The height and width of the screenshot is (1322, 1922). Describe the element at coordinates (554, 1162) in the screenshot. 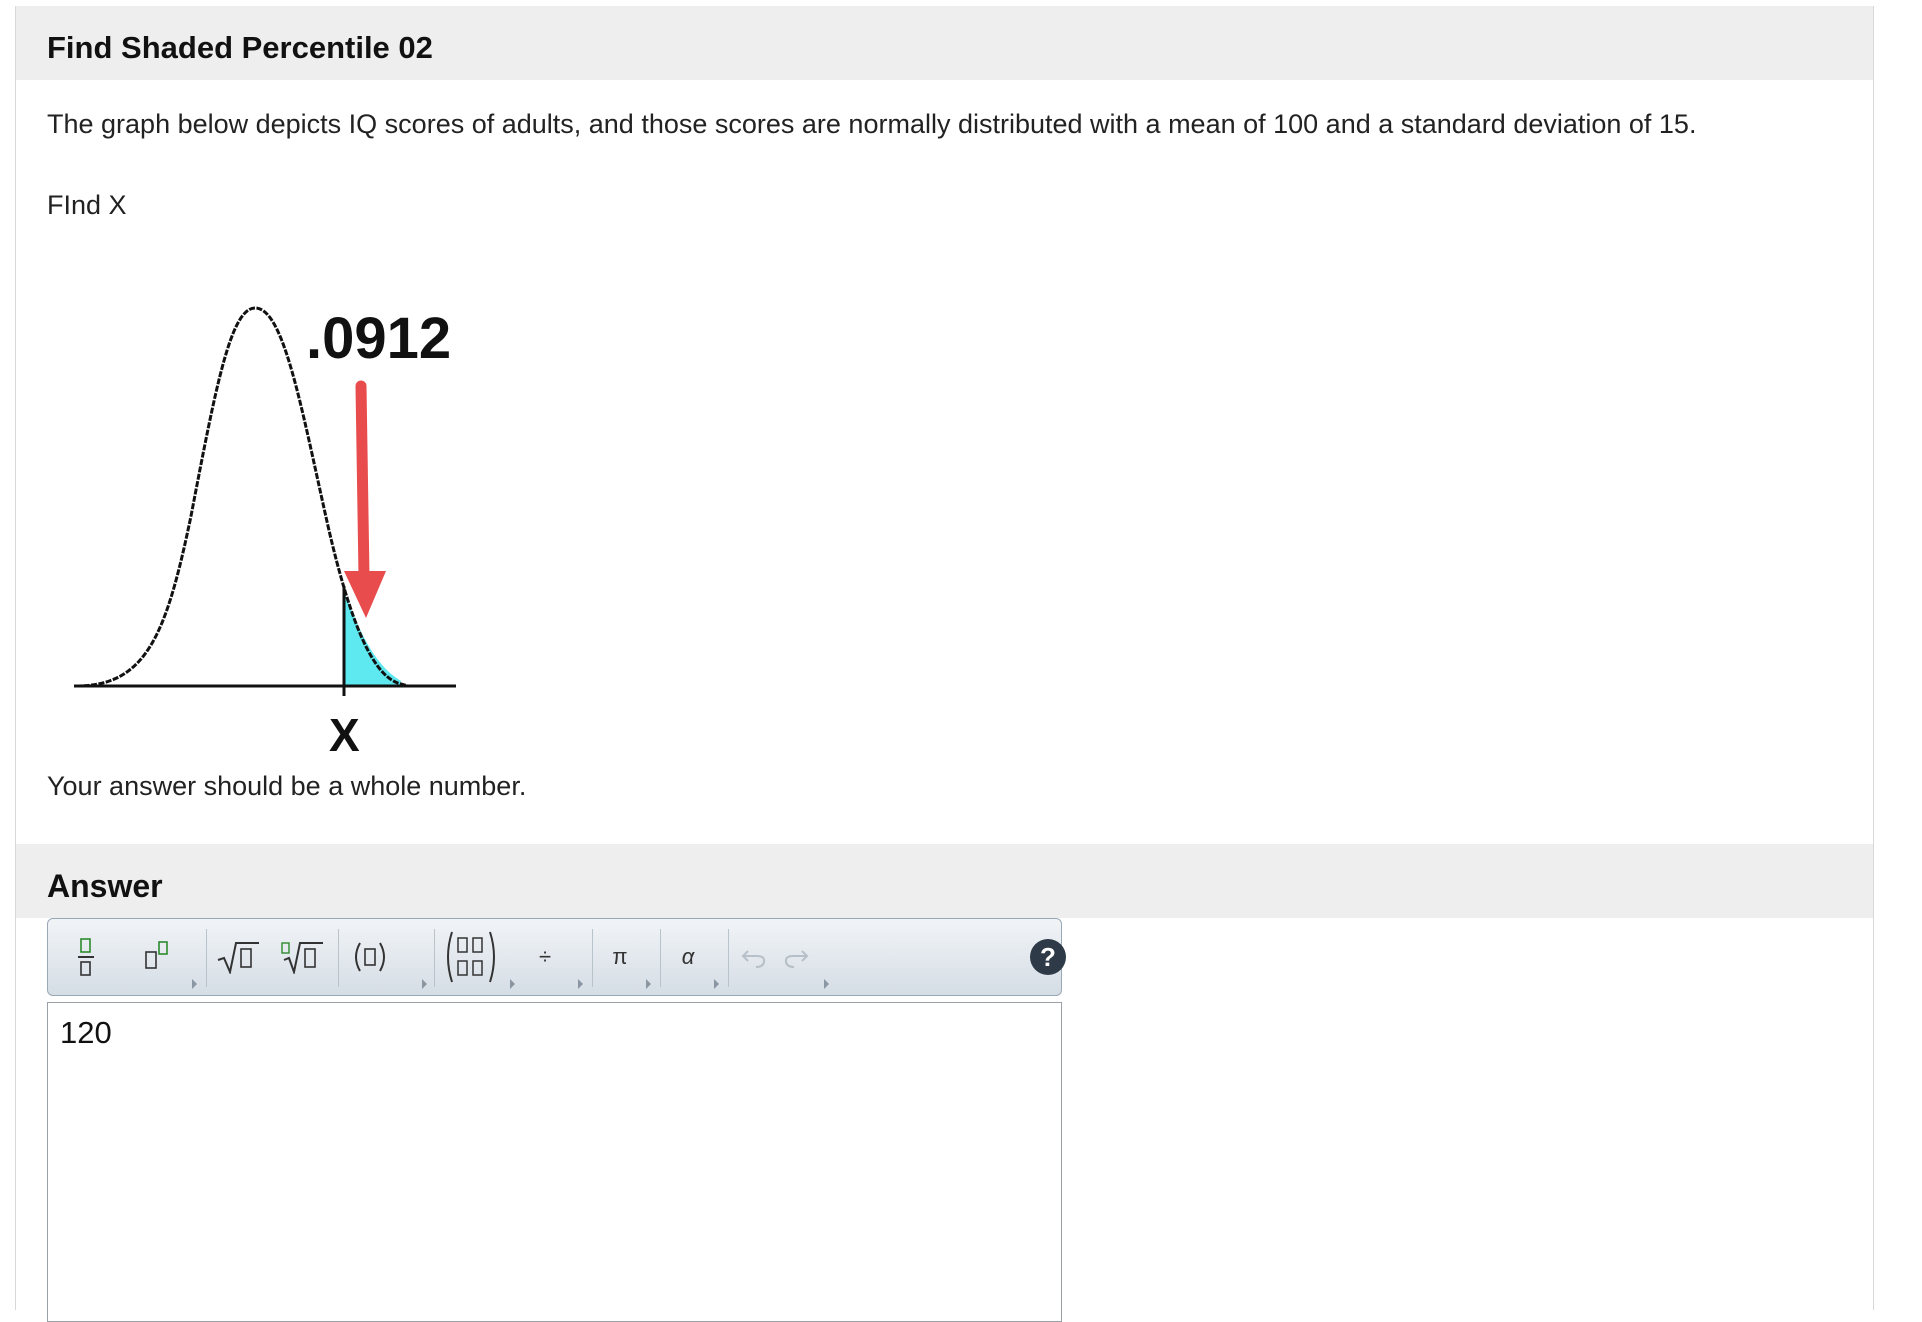

I see `answer-input: 120` at that location.